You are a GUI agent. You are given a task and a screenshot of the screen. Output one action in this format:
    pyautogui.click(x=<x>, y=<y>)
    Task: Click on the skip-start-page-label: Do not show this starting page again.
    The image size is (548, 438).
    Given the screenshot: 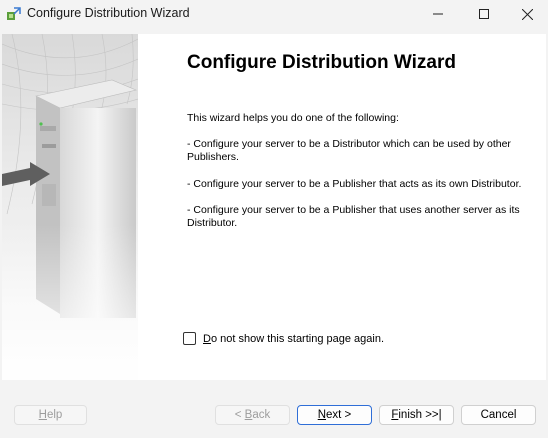 What is the action you would take?
    pyautogui.click(x=293, y=339)
    